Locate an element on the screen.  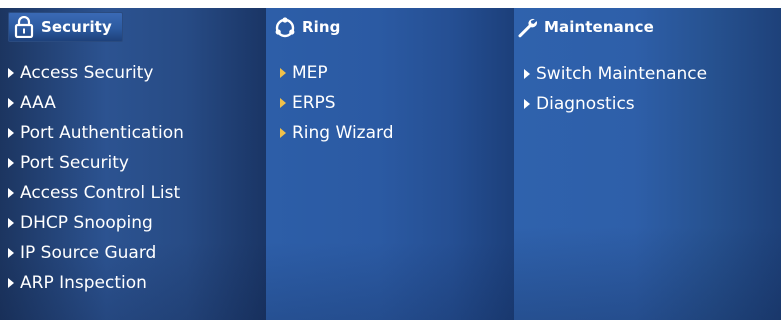
ring-title: Ring is located at coordinates (321, 27).